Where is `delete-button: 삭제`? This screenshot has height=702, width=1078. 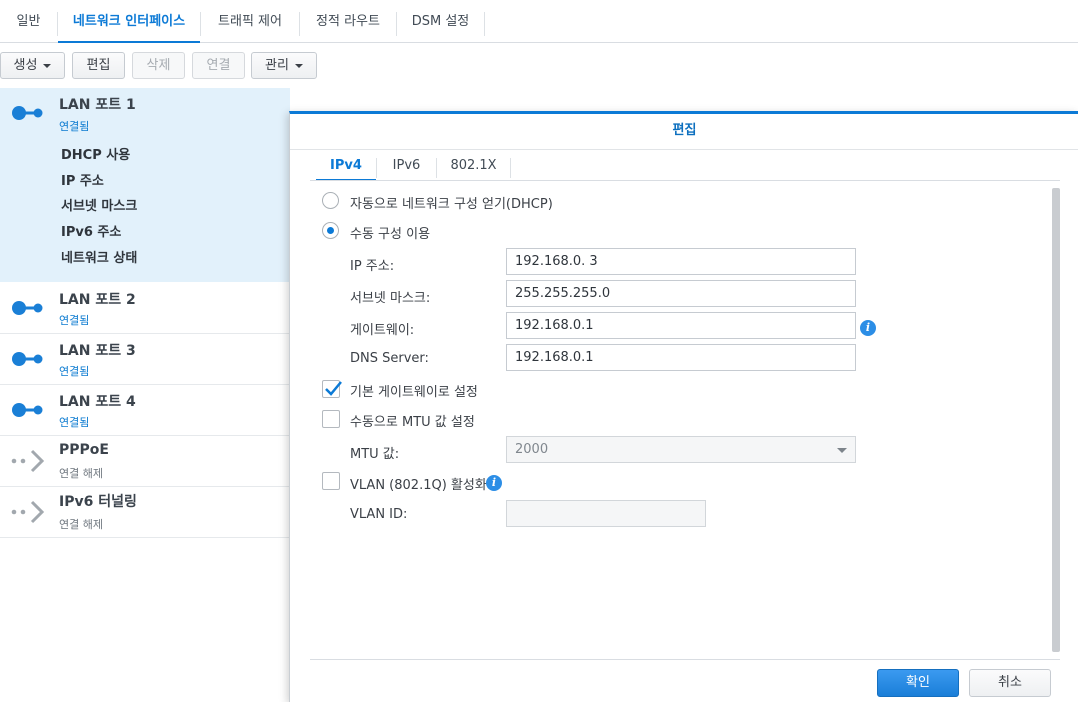
delete-button: 삭제 is located at coordinates (158, 65).